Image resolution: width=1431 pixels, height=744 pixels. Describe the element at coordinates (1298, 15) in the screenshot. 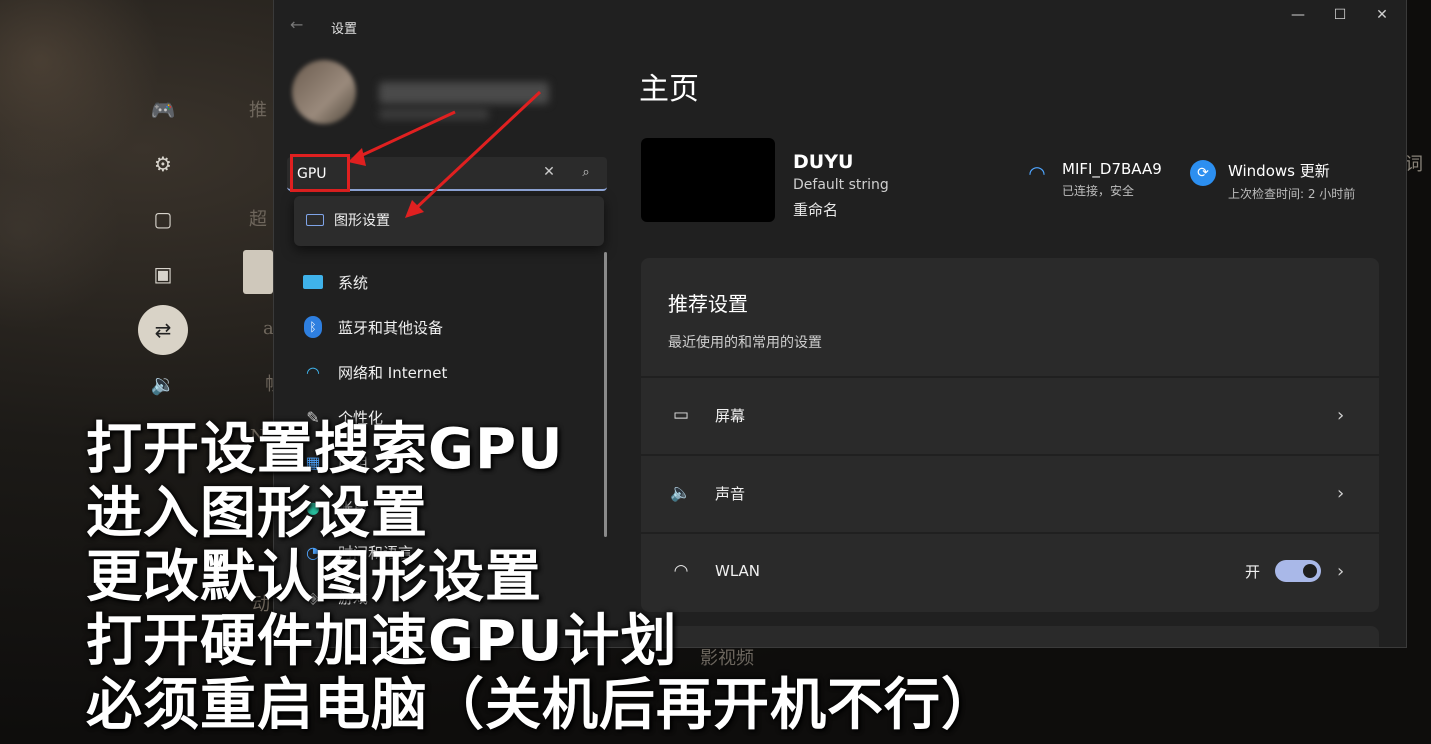

I see `minimize-button: —` at that location.